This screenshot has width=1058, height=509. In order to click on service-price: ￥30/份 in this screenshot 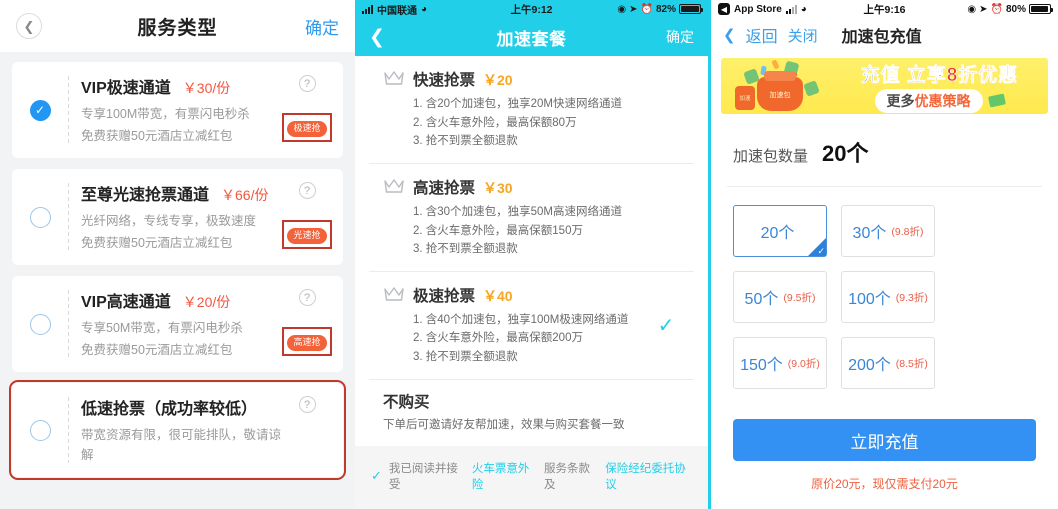, I will do `click(206, 88)`.